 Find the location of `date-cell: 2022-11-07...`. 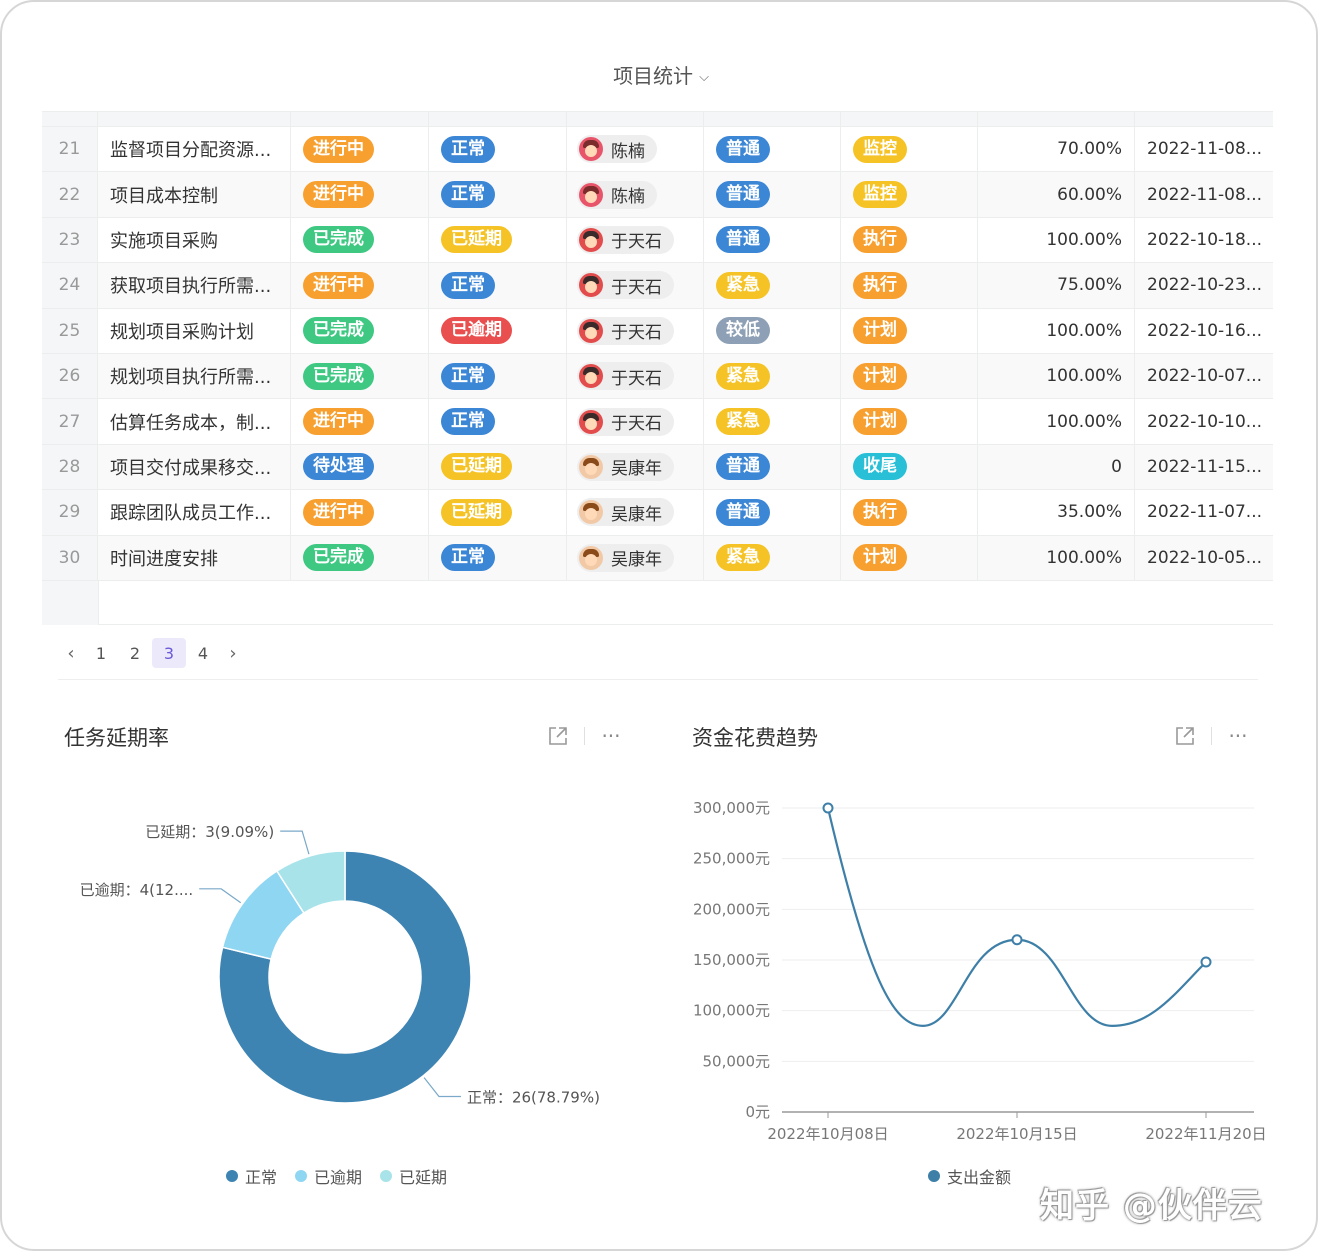

date-cell: 2022-11-07... is located at coordinates (1204, 512).